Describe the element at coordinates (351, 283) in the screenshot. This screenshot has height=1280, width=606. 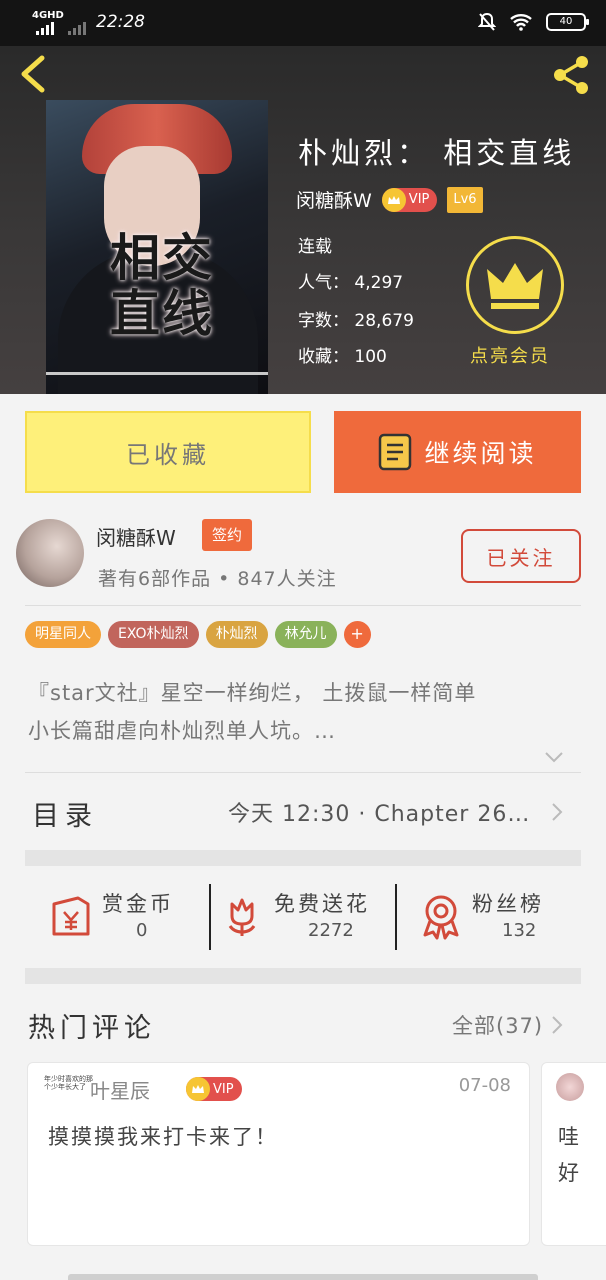
I see `popularity: 人气： 4,297` at that location.